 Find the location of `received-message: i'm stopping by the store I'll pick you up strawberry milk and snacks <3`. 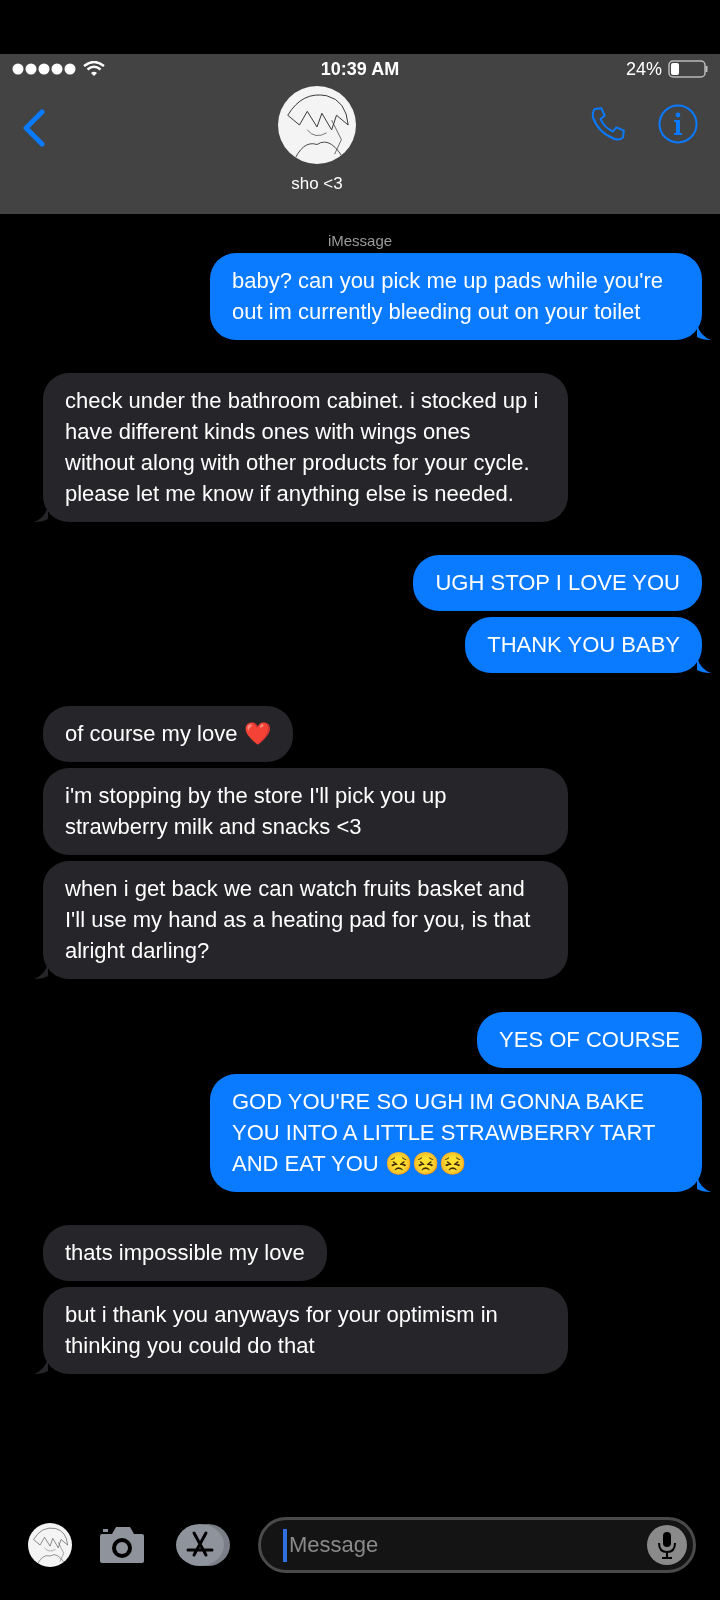

received-message: i'm stopping by the store I'll pick you up strawberry milk and snacks <3 is located at coordinates (305, 811).